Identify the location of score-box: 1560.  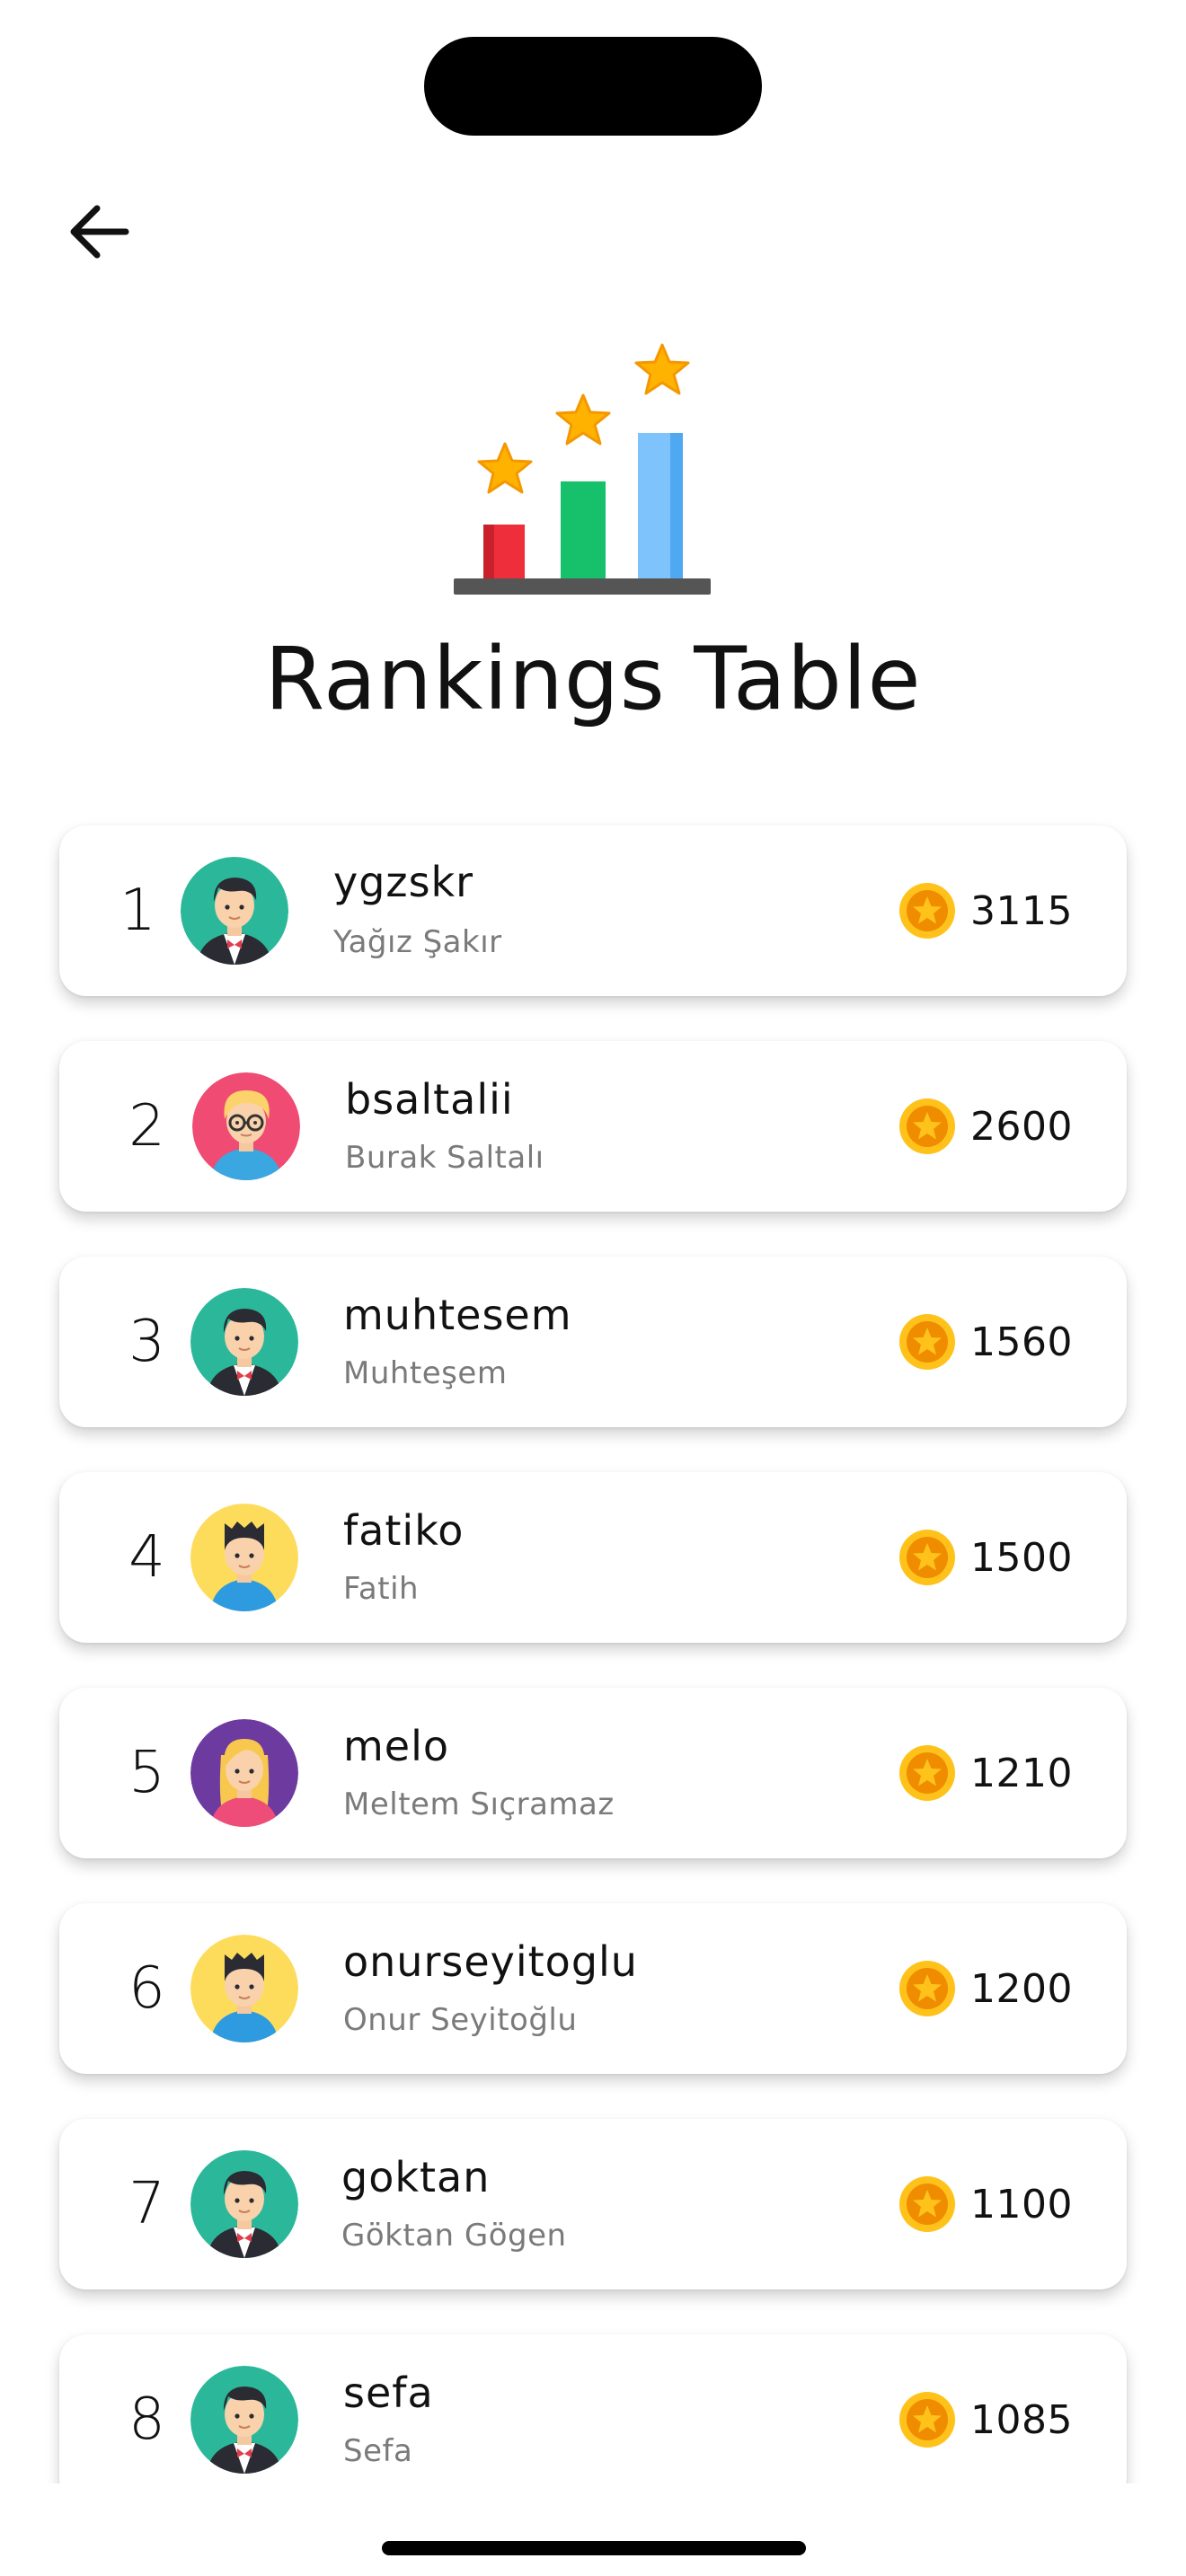
(985, 1342).